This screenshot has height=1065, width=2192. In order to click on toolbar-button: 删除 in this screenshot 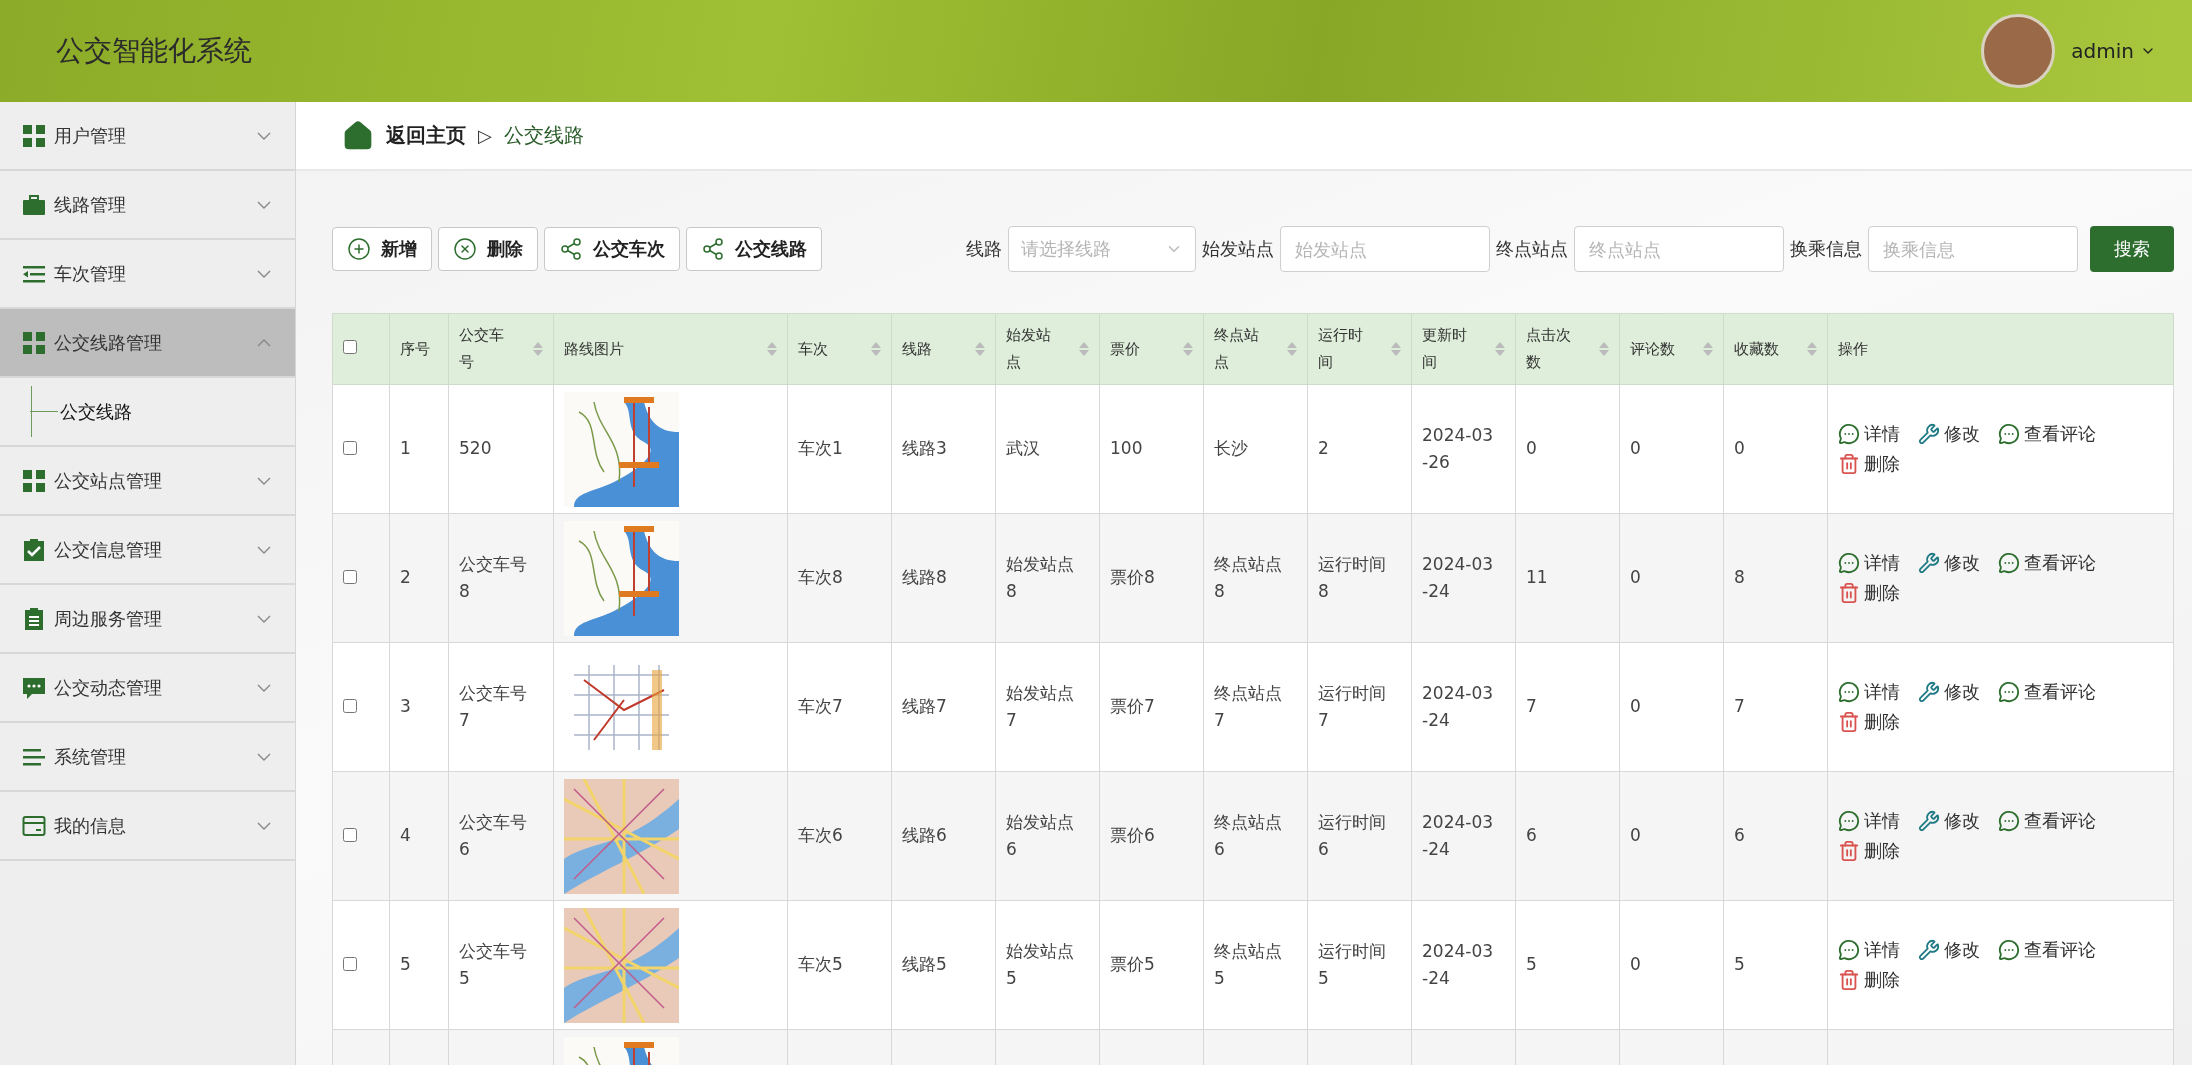, I will do `click(488, 249)`.